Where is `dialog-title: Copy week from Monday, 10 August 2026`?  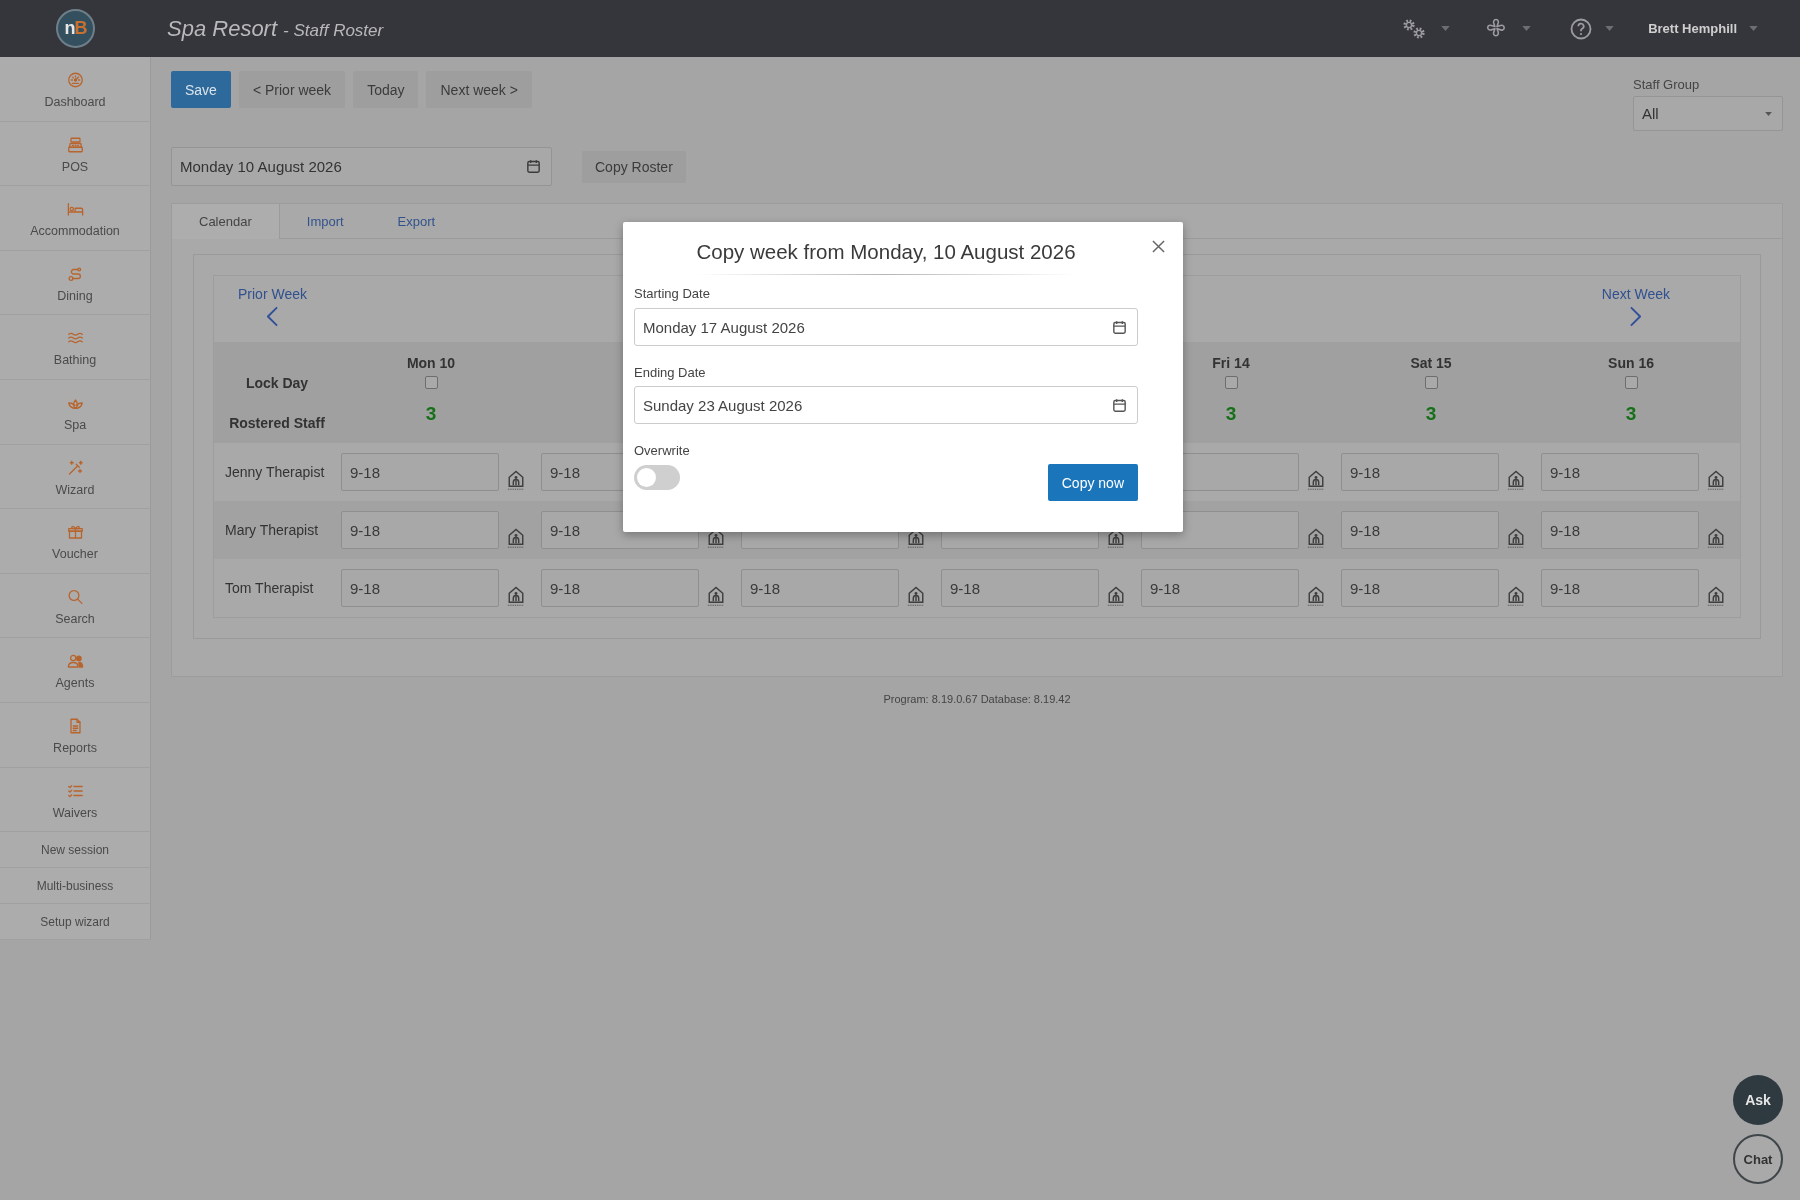
dialog-title: Copy week from Monday, 10 August 2026 is located at coordinates (886, 251).